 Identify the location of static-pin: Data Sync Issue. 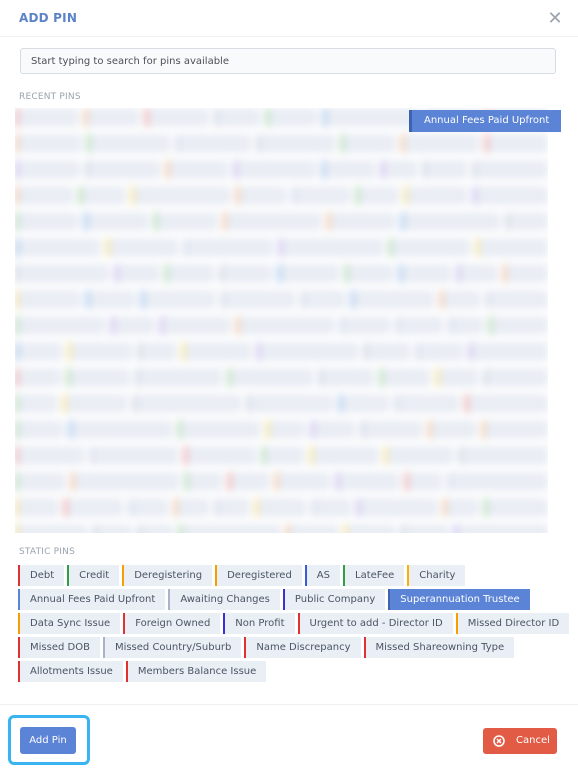
(69, 623).